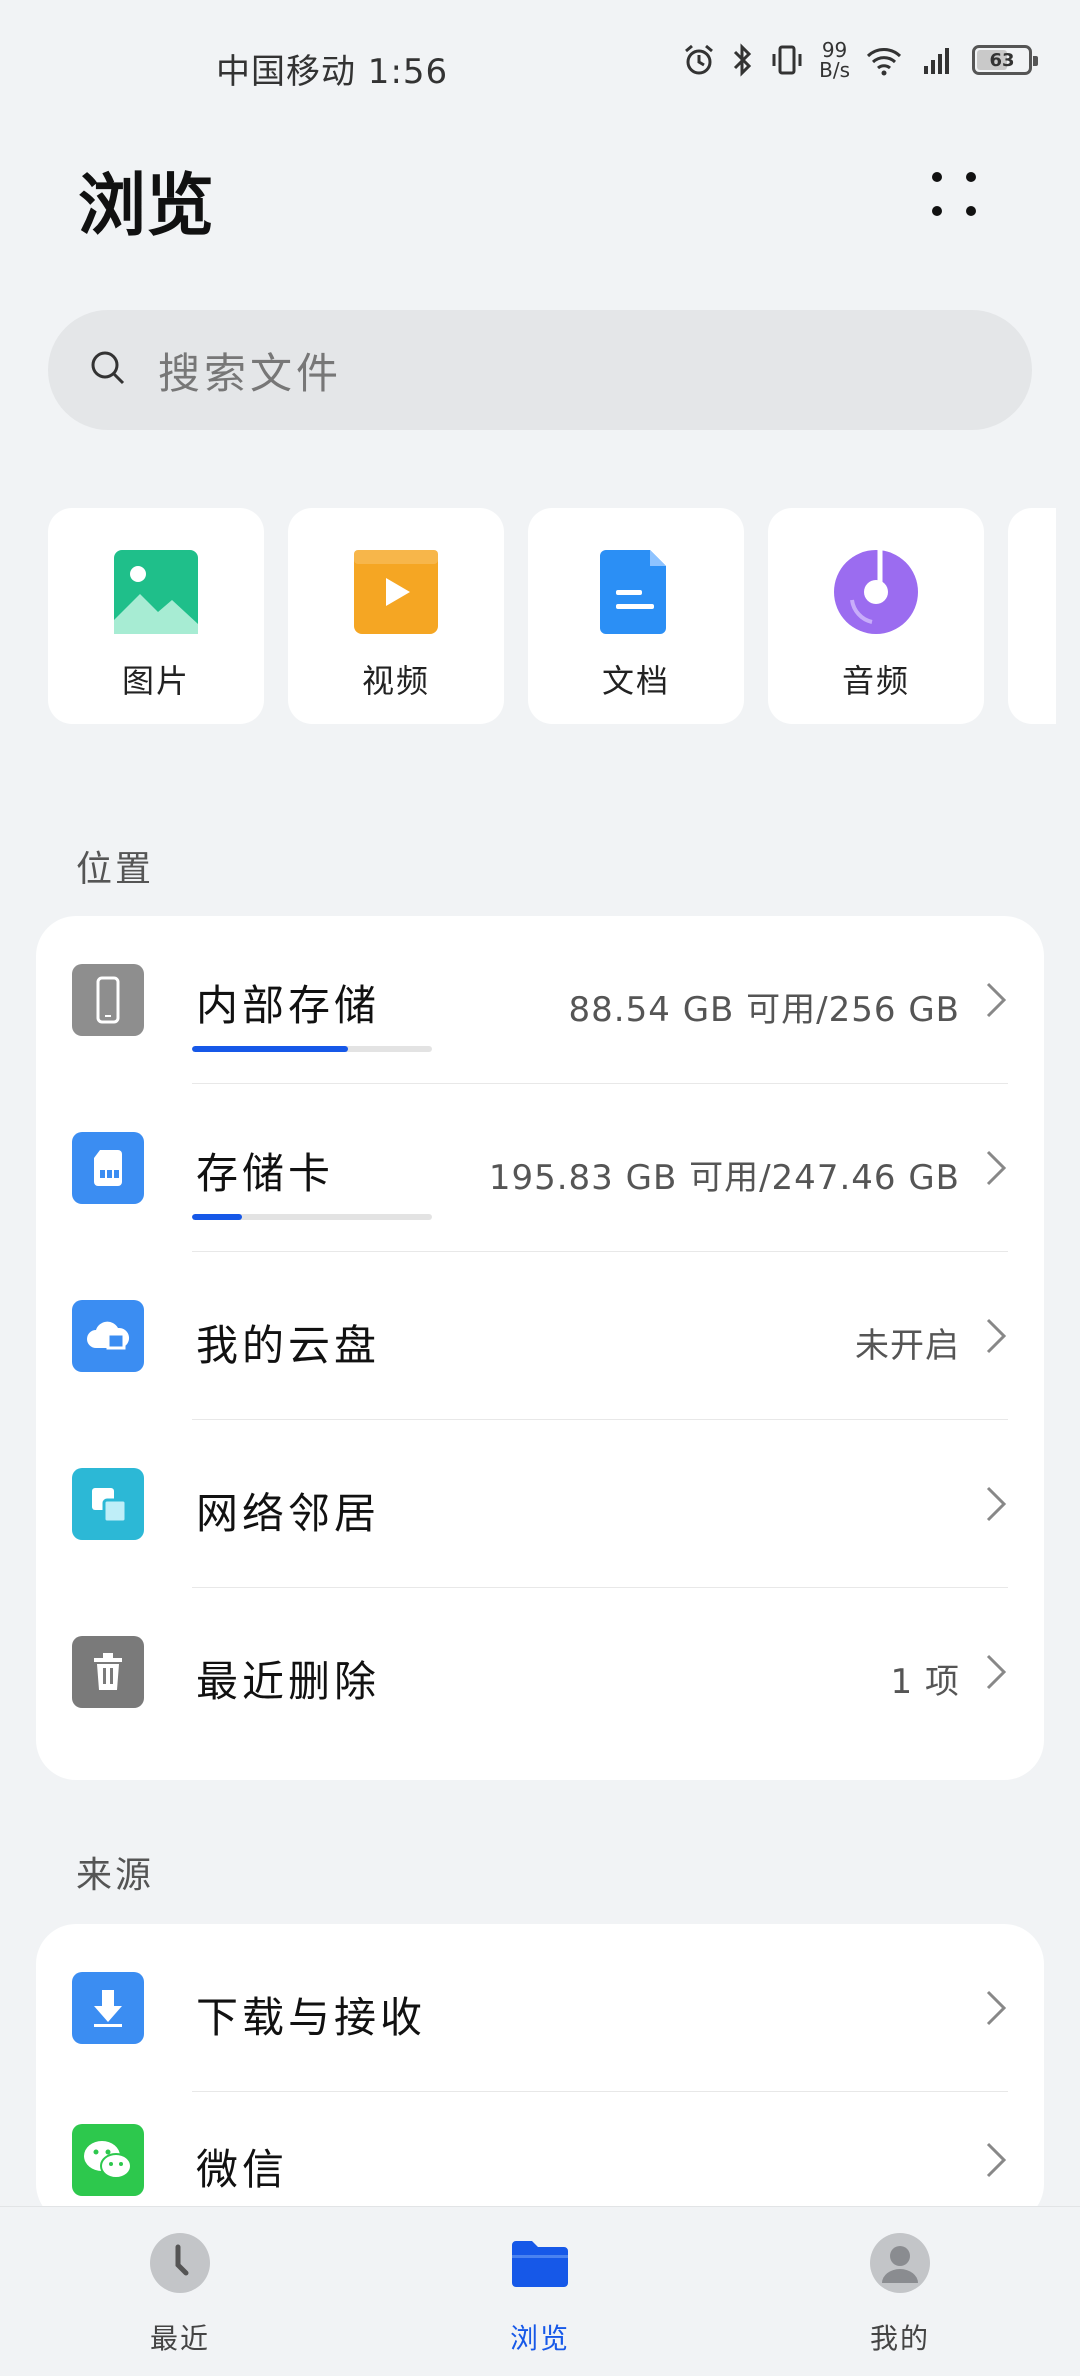  I want to click on document-icon, so click(633, 592).